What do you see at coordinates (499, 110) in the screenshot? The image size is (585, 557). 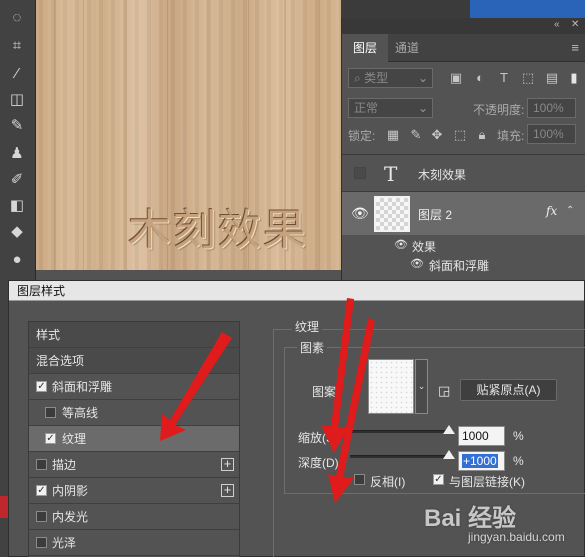 I see `opacity-label: 不透明度:` at bounding box center [499, 110].